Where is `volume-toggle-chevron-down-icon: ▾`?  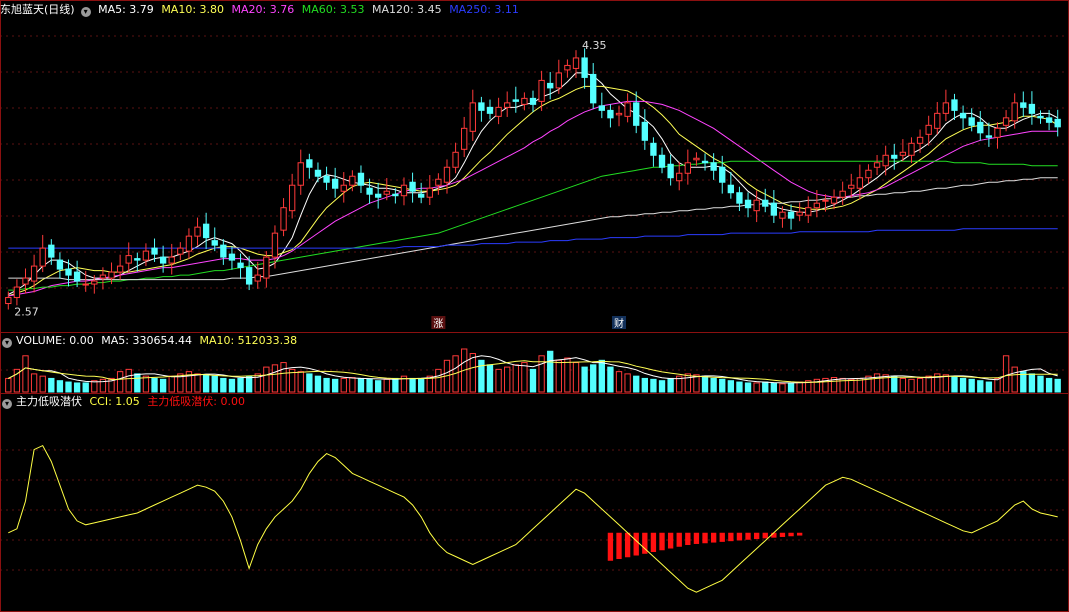
volume-toggle-chevron-down-icon: ▾ is located at coordinates (7, 343).